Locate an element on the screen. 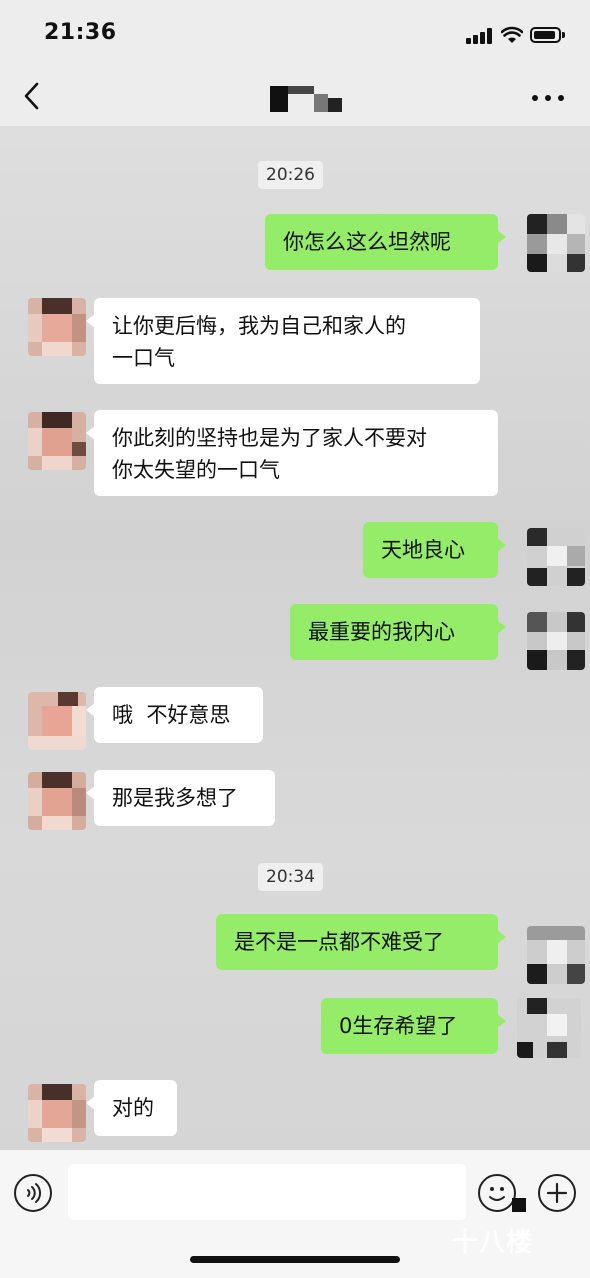 The height and width of the screenshot is (1278, 590). message-text: 哦 不好意思 is located at coordinates (171, 715).